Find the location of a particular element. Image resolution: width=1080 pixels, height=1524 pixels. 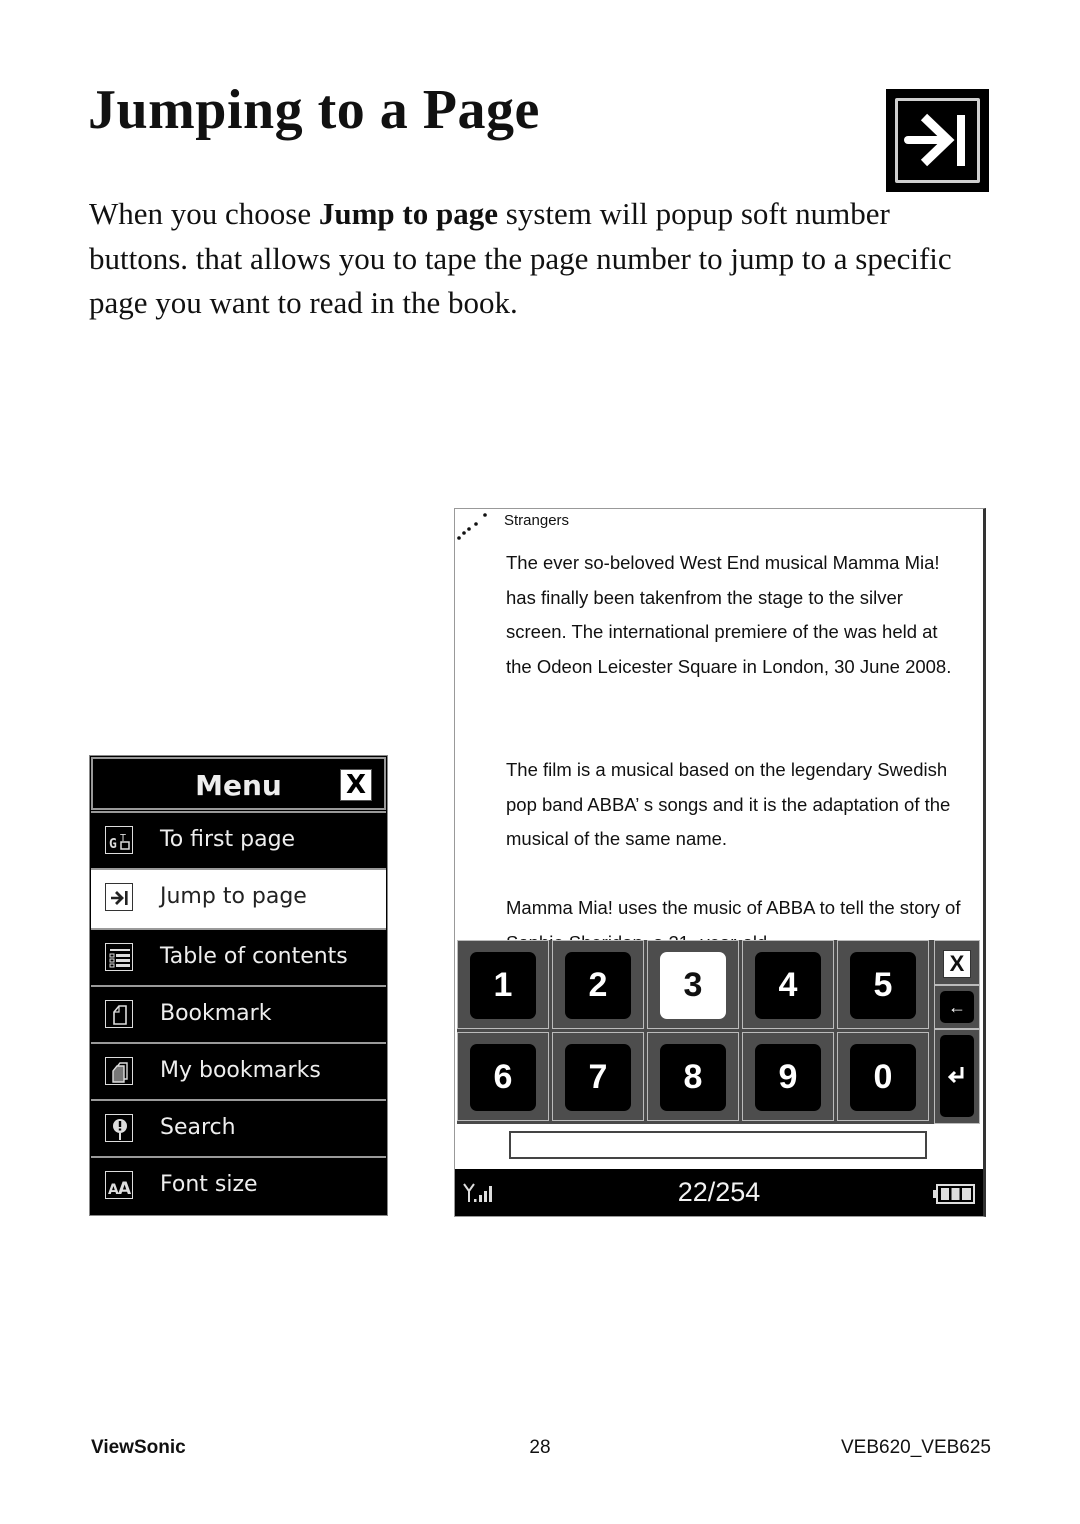

enter-button is located at coordinates (957, 1076).